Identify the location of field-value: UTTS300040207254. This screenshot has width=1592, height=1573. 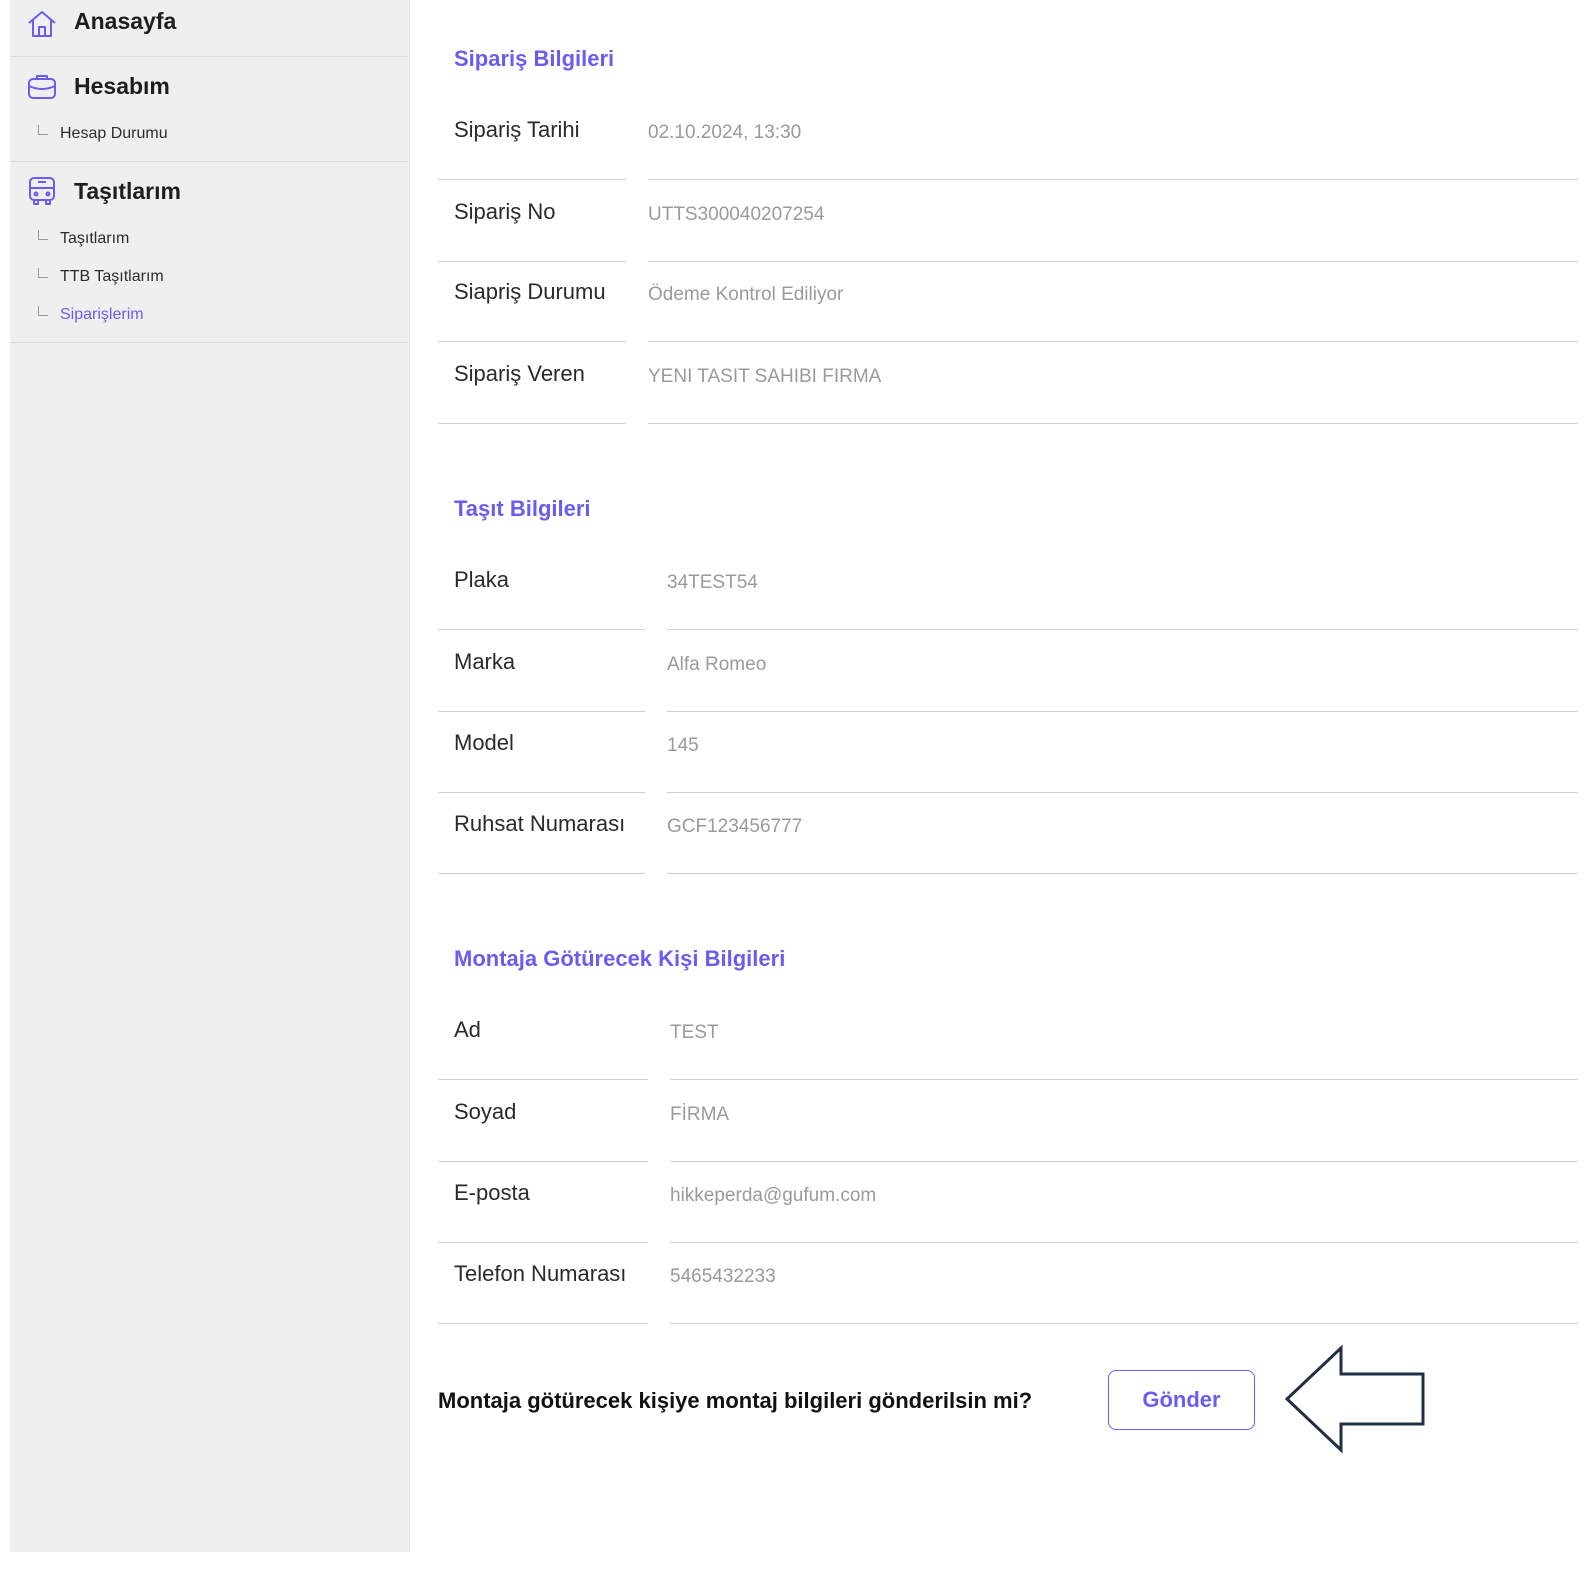
(1113, 221).